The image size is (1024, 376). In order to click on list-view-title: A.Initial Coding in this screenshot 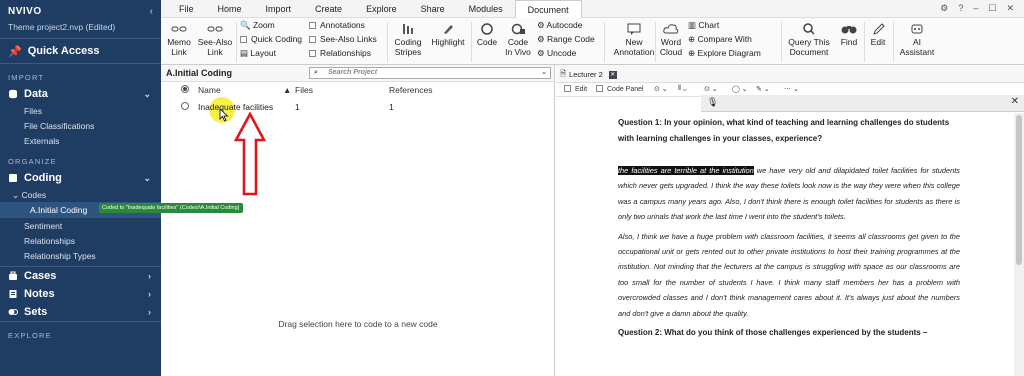, I will do `click(199, 73)`.